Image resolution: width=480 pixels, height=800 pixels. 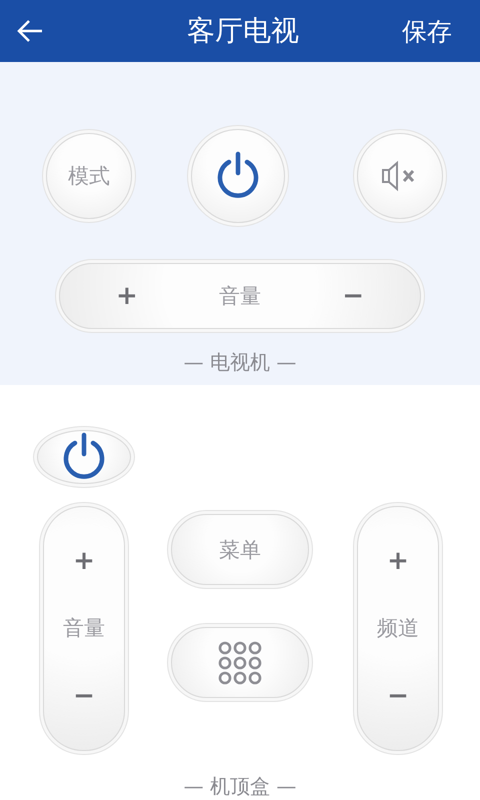 What do you see at coordinates (398, 628) in the screenshot?
I see `button-label: 频道` at bounding box center [398, 628].